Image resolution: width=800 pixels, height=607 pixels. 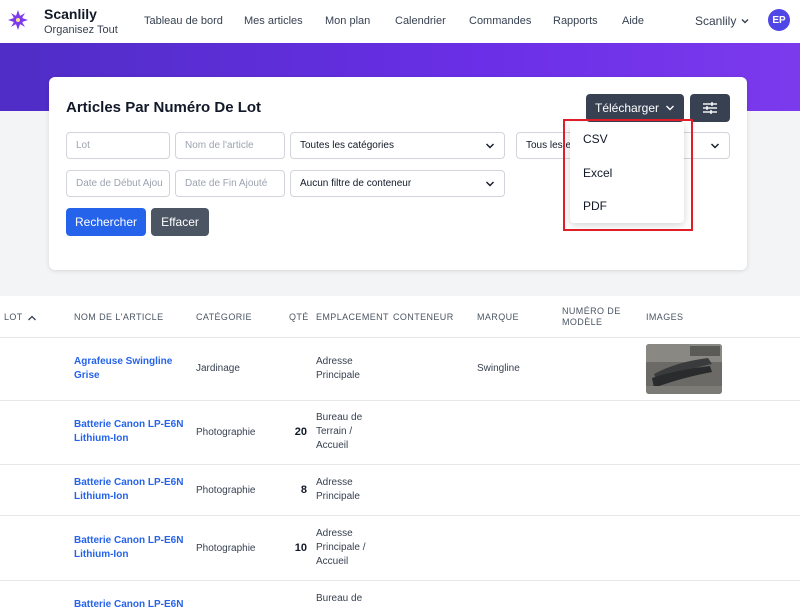 I want to click on column-header-container: CONTENEUR, so click(x=423, y=317).